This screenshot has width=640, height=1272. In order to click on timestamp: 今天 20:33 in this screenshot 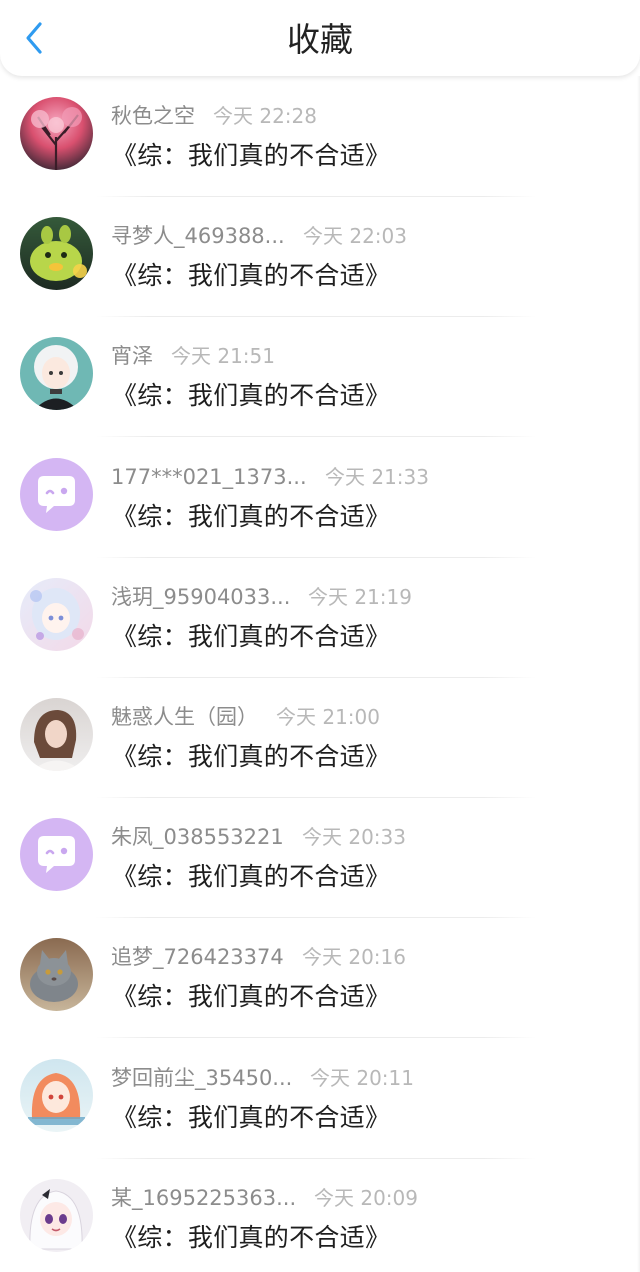, I will do `click(354, 837)`.